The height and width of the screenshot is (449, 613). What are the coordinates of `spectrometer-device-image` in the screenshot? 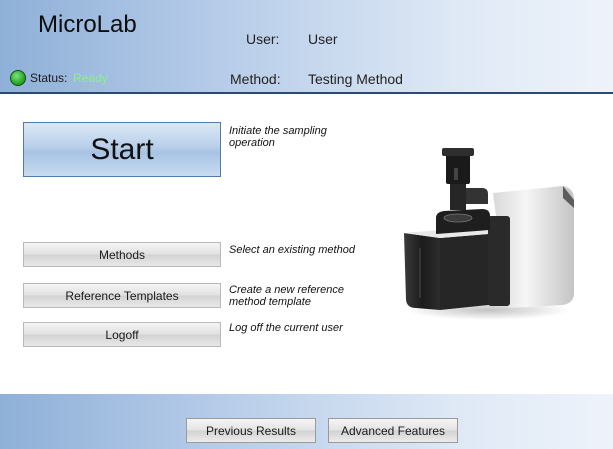 It's located at (489, 234).